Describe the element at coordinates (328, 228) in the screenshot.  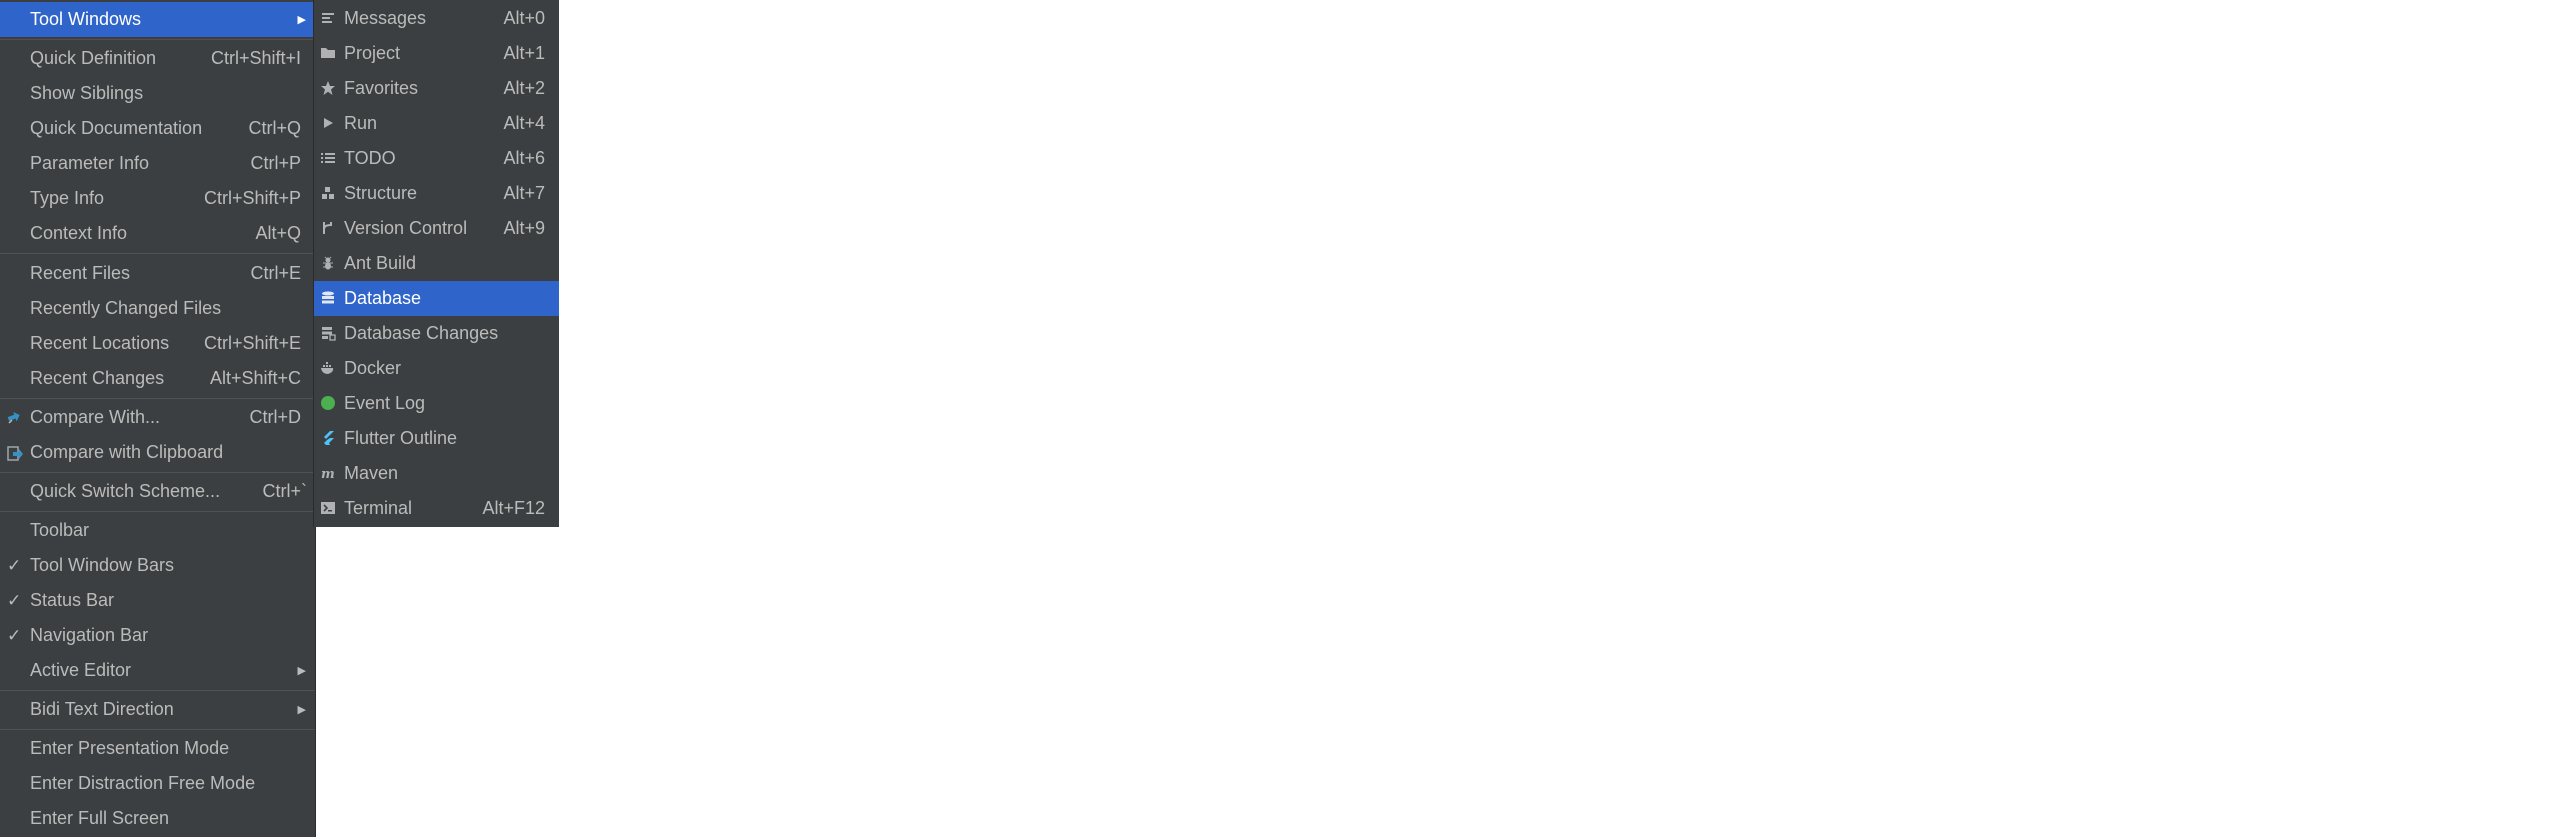
I see `version-control-icon` at that location.